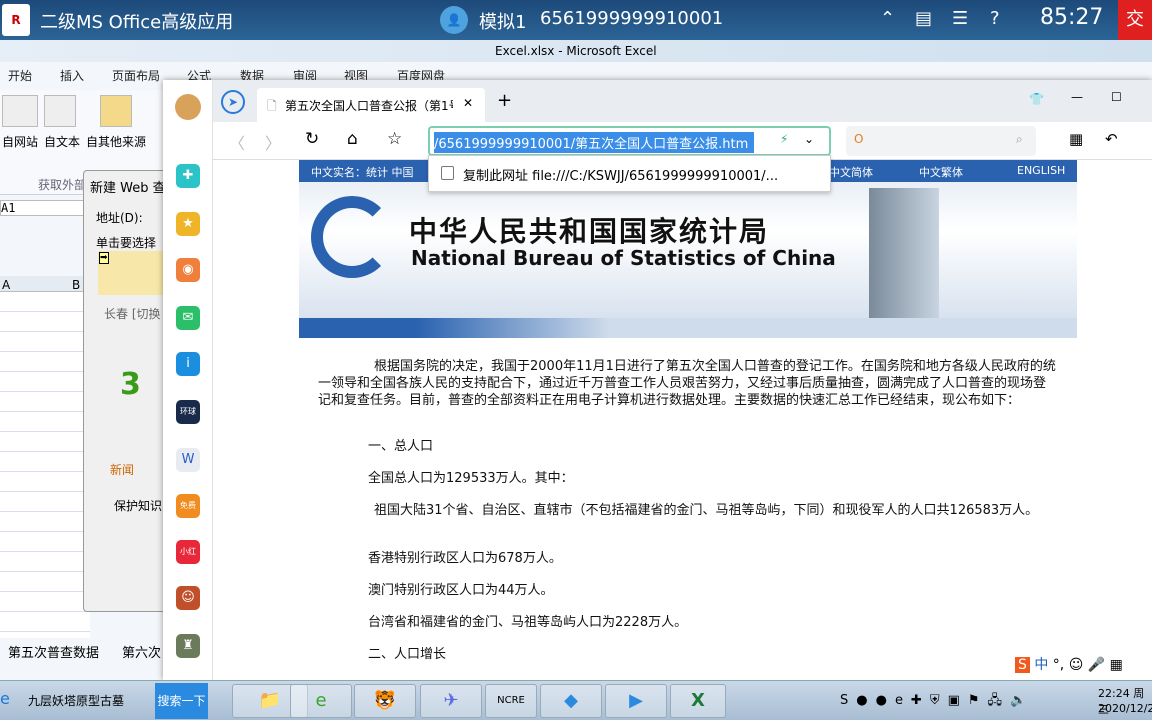  Describe the element at coordinates (451, 701) in the screenshot. I see `feishu-icon: ✈` at that location.